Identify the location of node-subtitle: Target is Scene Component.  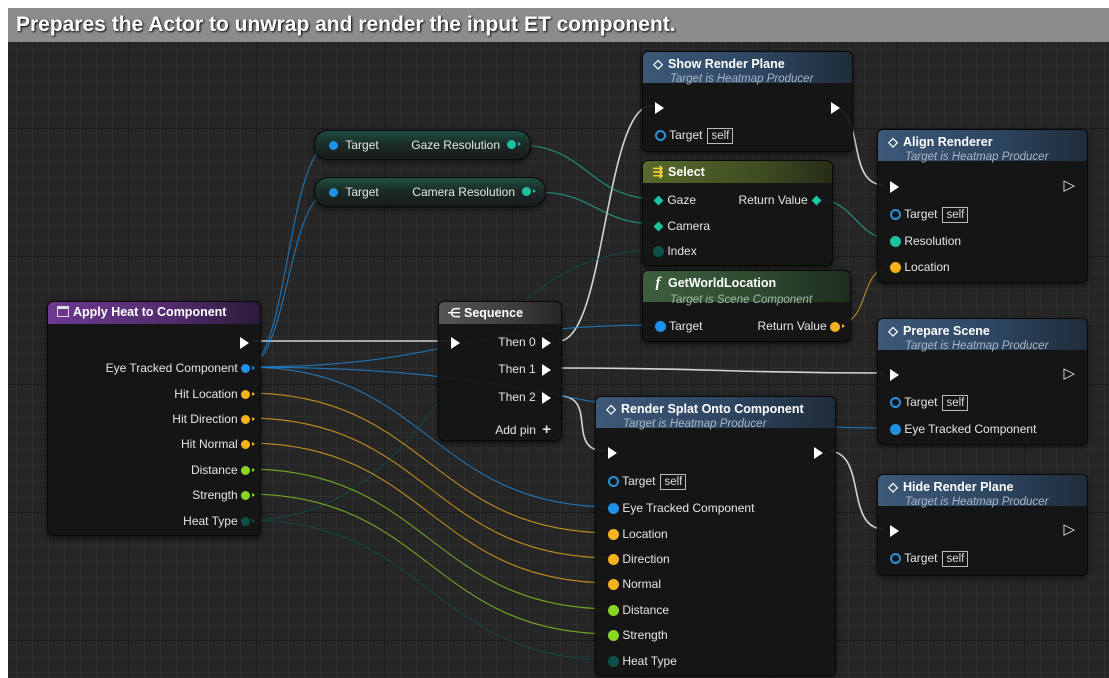
(741, 300).